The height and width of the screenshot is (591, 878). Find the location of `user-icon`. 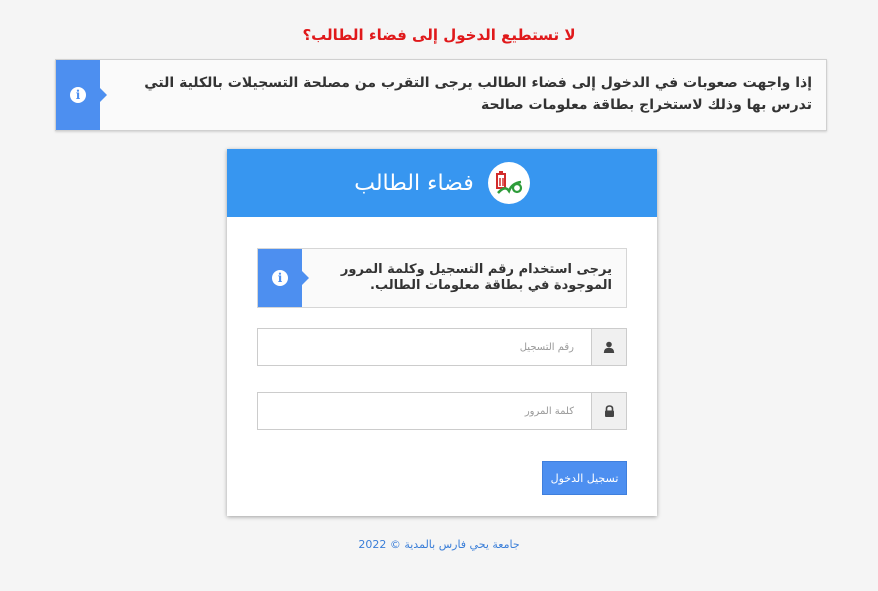

user-icon is located at coordinates (608, 347).